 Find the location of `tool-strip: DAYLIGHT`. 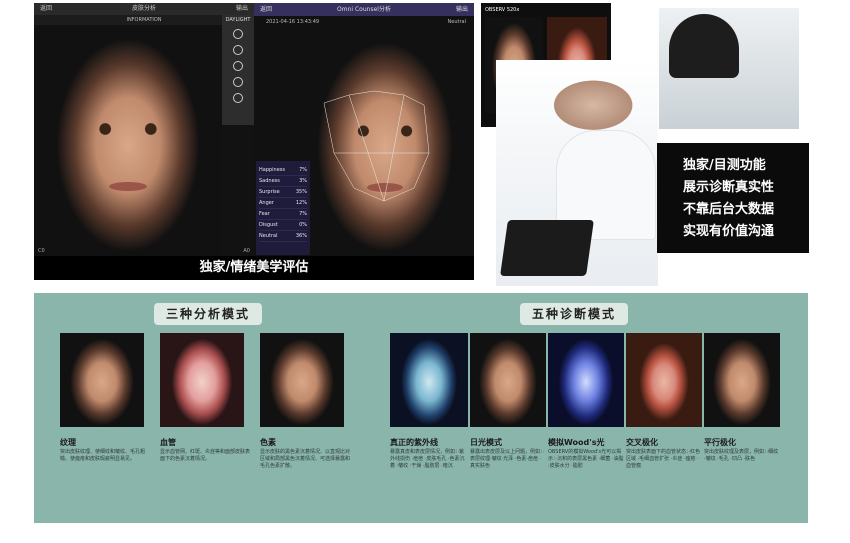

tool-strip: DAYLIGHT is located at coordinates (238, 70).